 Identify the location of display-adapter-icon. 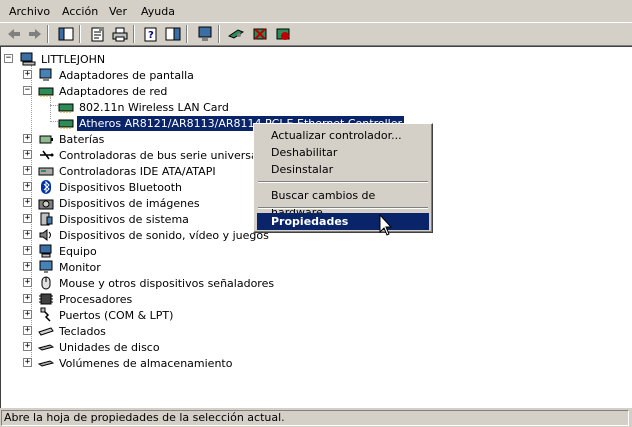
(46, 75).